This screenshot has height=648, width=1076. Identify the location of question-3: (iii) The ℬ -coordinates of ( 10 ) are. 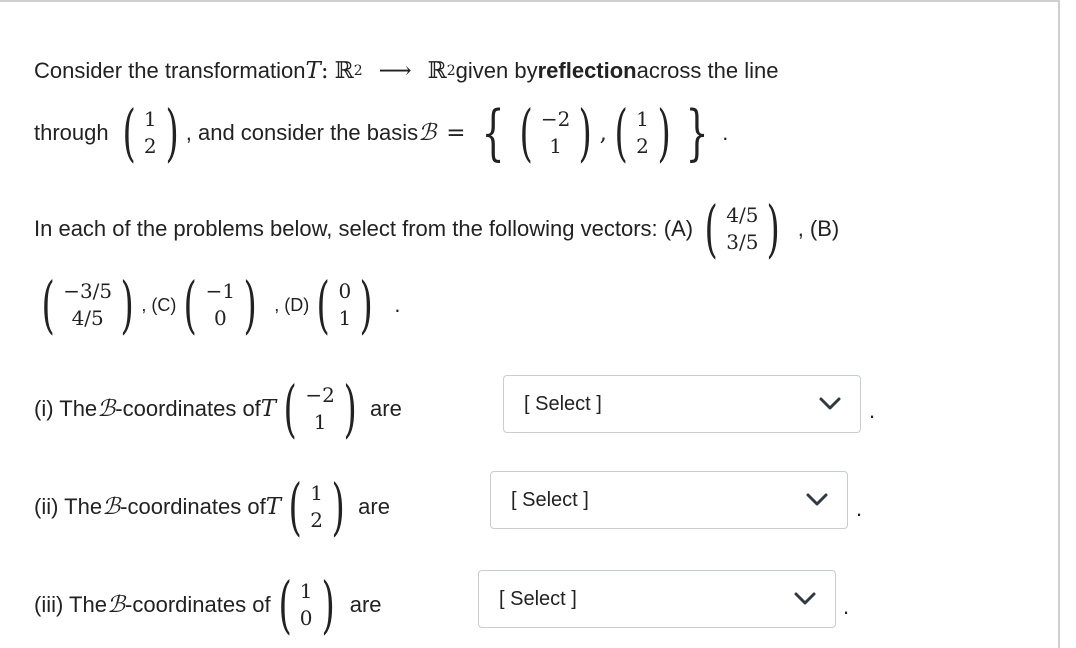
(208, 605).